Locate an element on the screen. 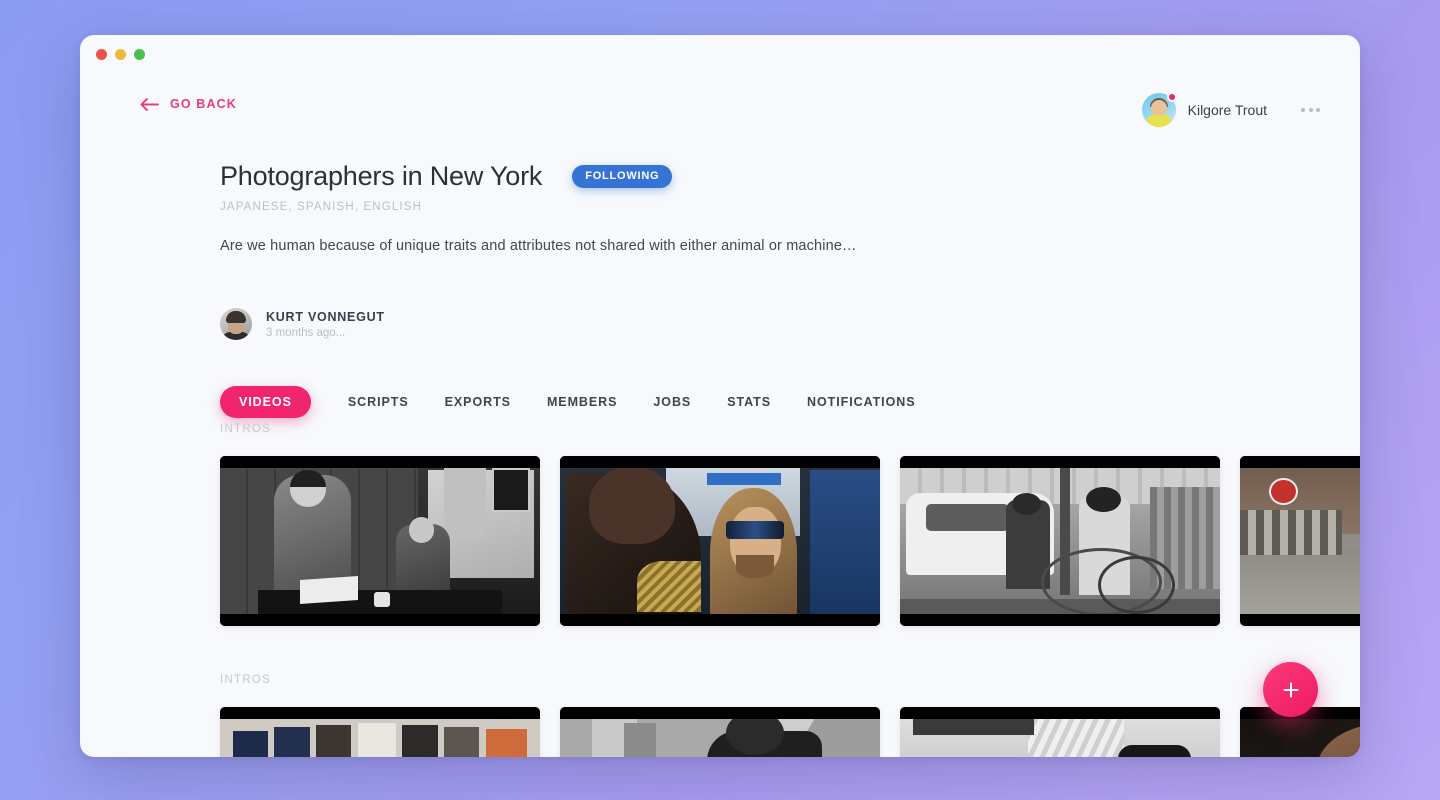  add-button: + is located at coordinates (1290, 689).